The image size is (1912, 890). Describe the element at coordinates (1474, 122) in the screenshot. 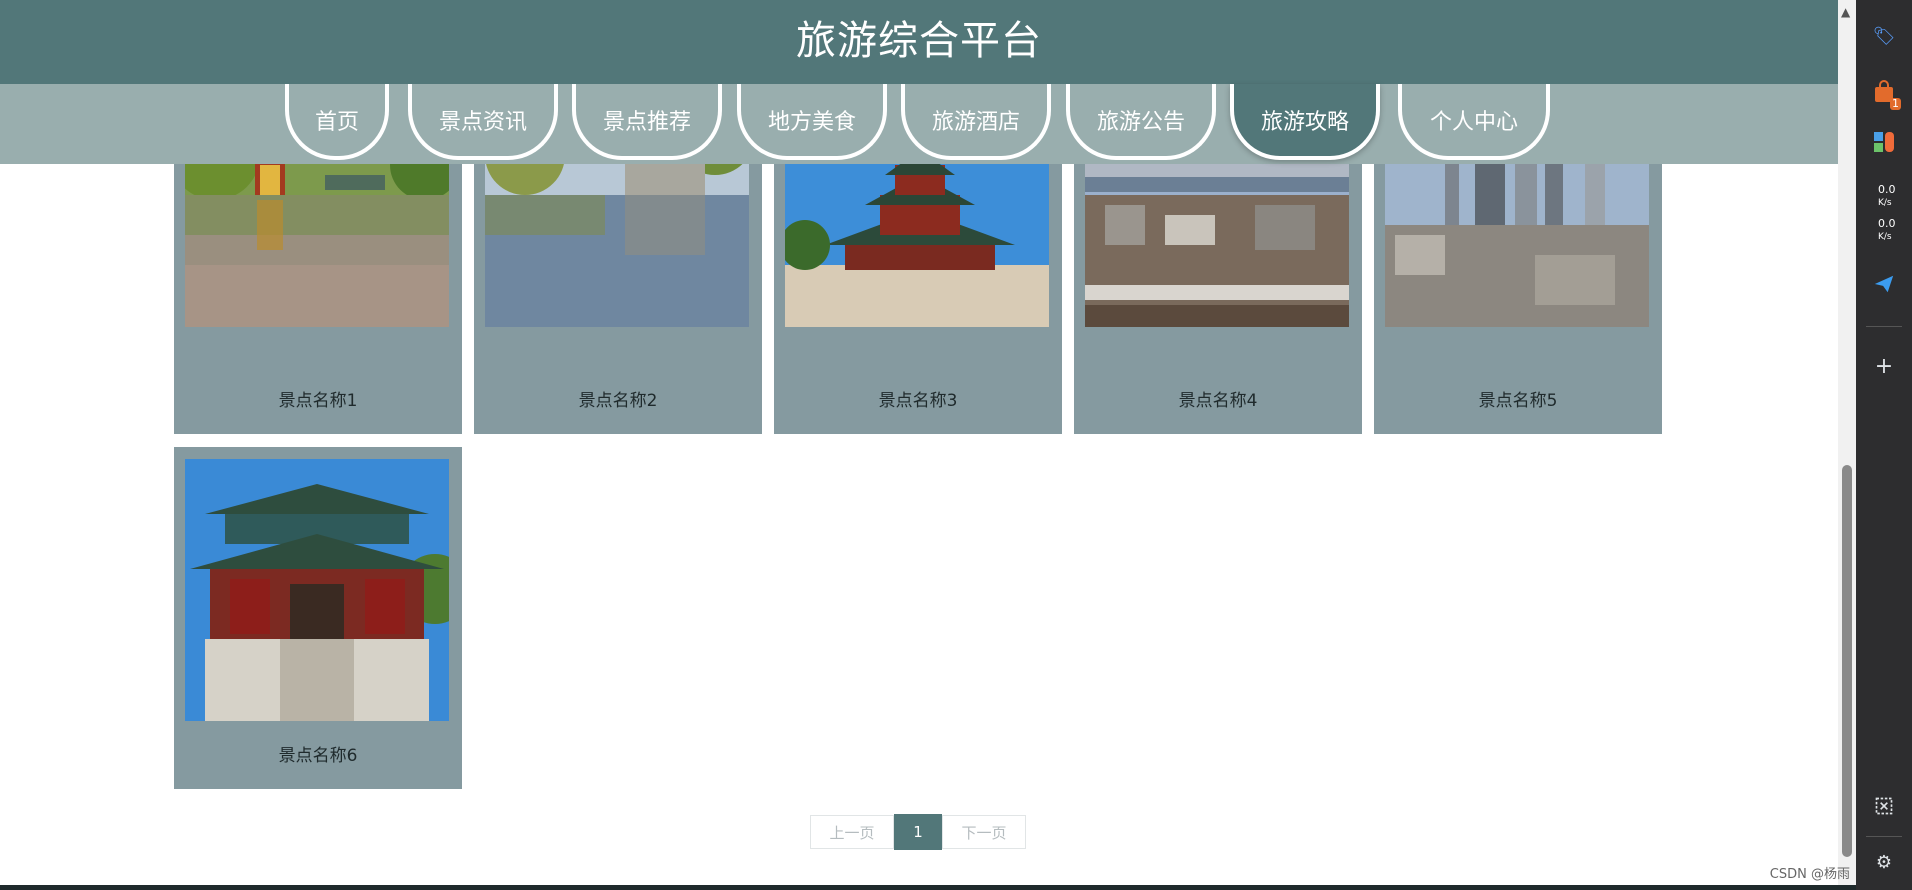

I see `nav-item-personal-center: 个人中心` at that location.